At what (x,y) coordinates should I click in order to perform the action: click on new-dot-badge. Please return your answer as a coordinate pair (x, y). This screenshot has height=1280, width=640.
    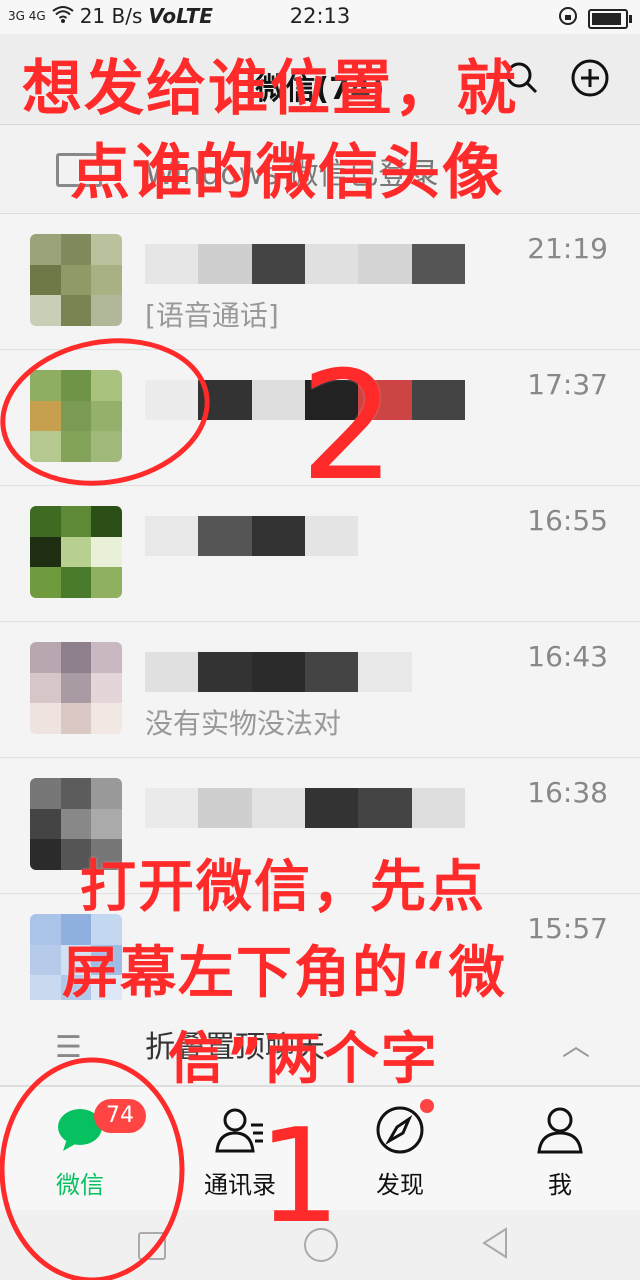
    Looking at the image, I should click on (427, 1106).